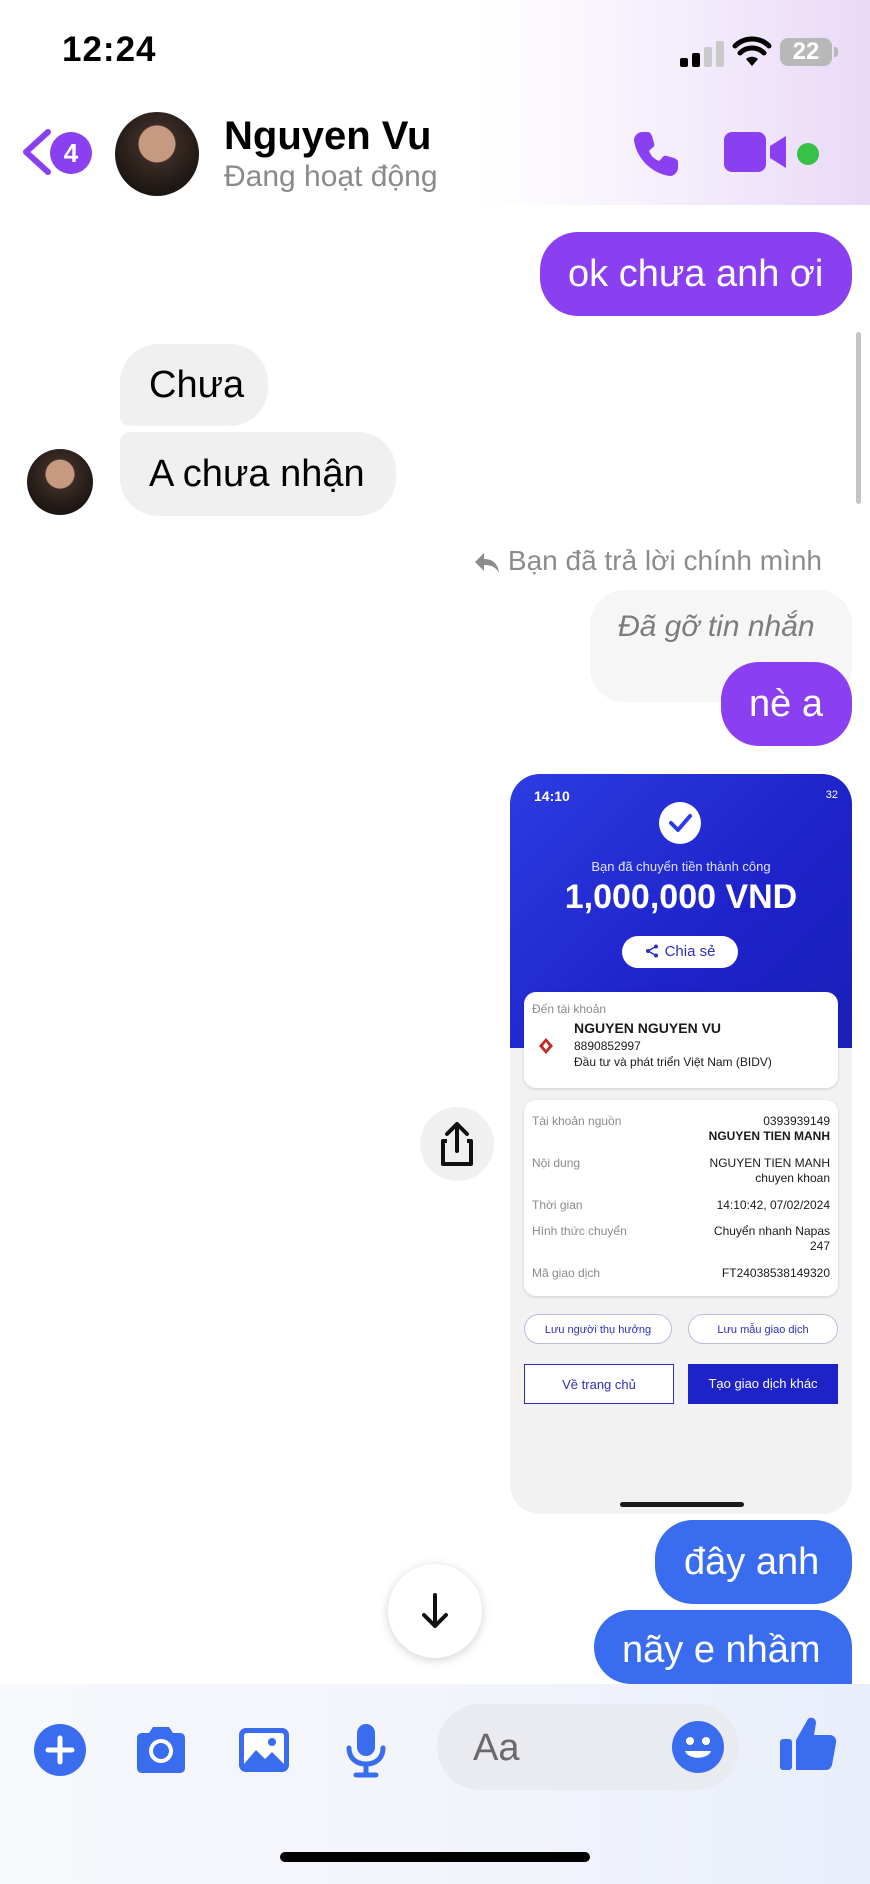  I want to click on arrow-down-icon, so click(435, 1610).